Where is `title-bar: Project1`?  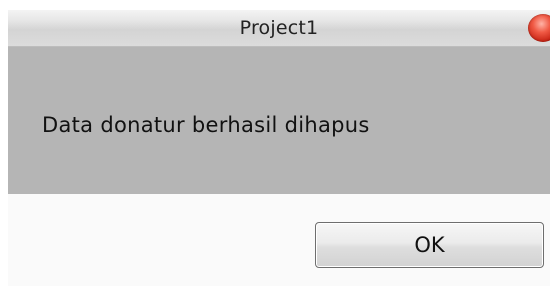 title-bar: Project1 is located at coordinates (279, 28).